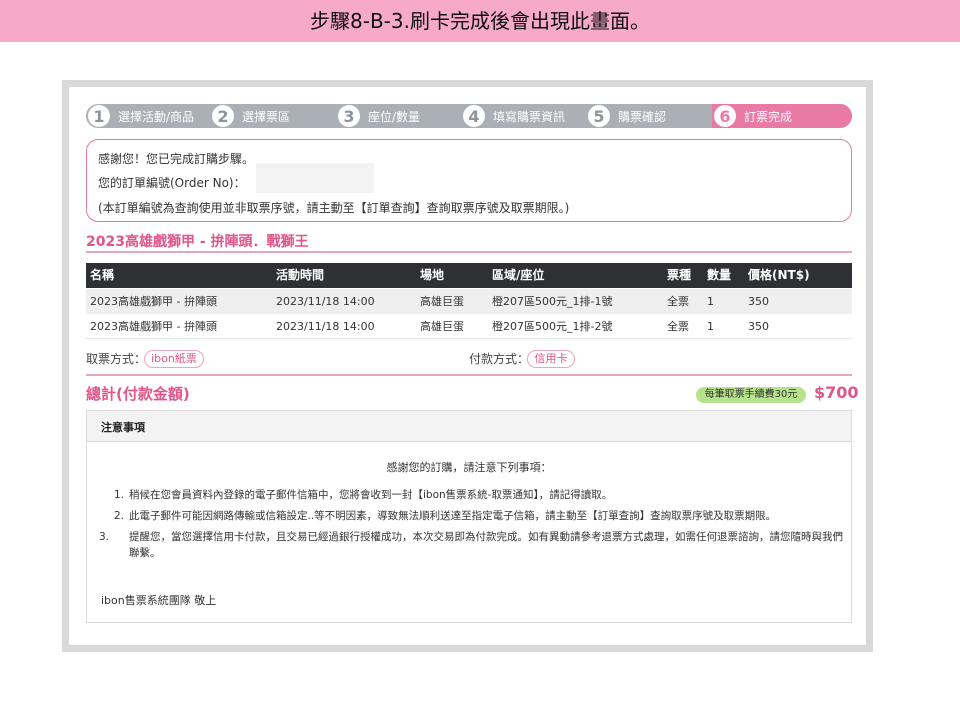  I want to click on pickup-method-badge: ibon紙票, so click(174, 359).